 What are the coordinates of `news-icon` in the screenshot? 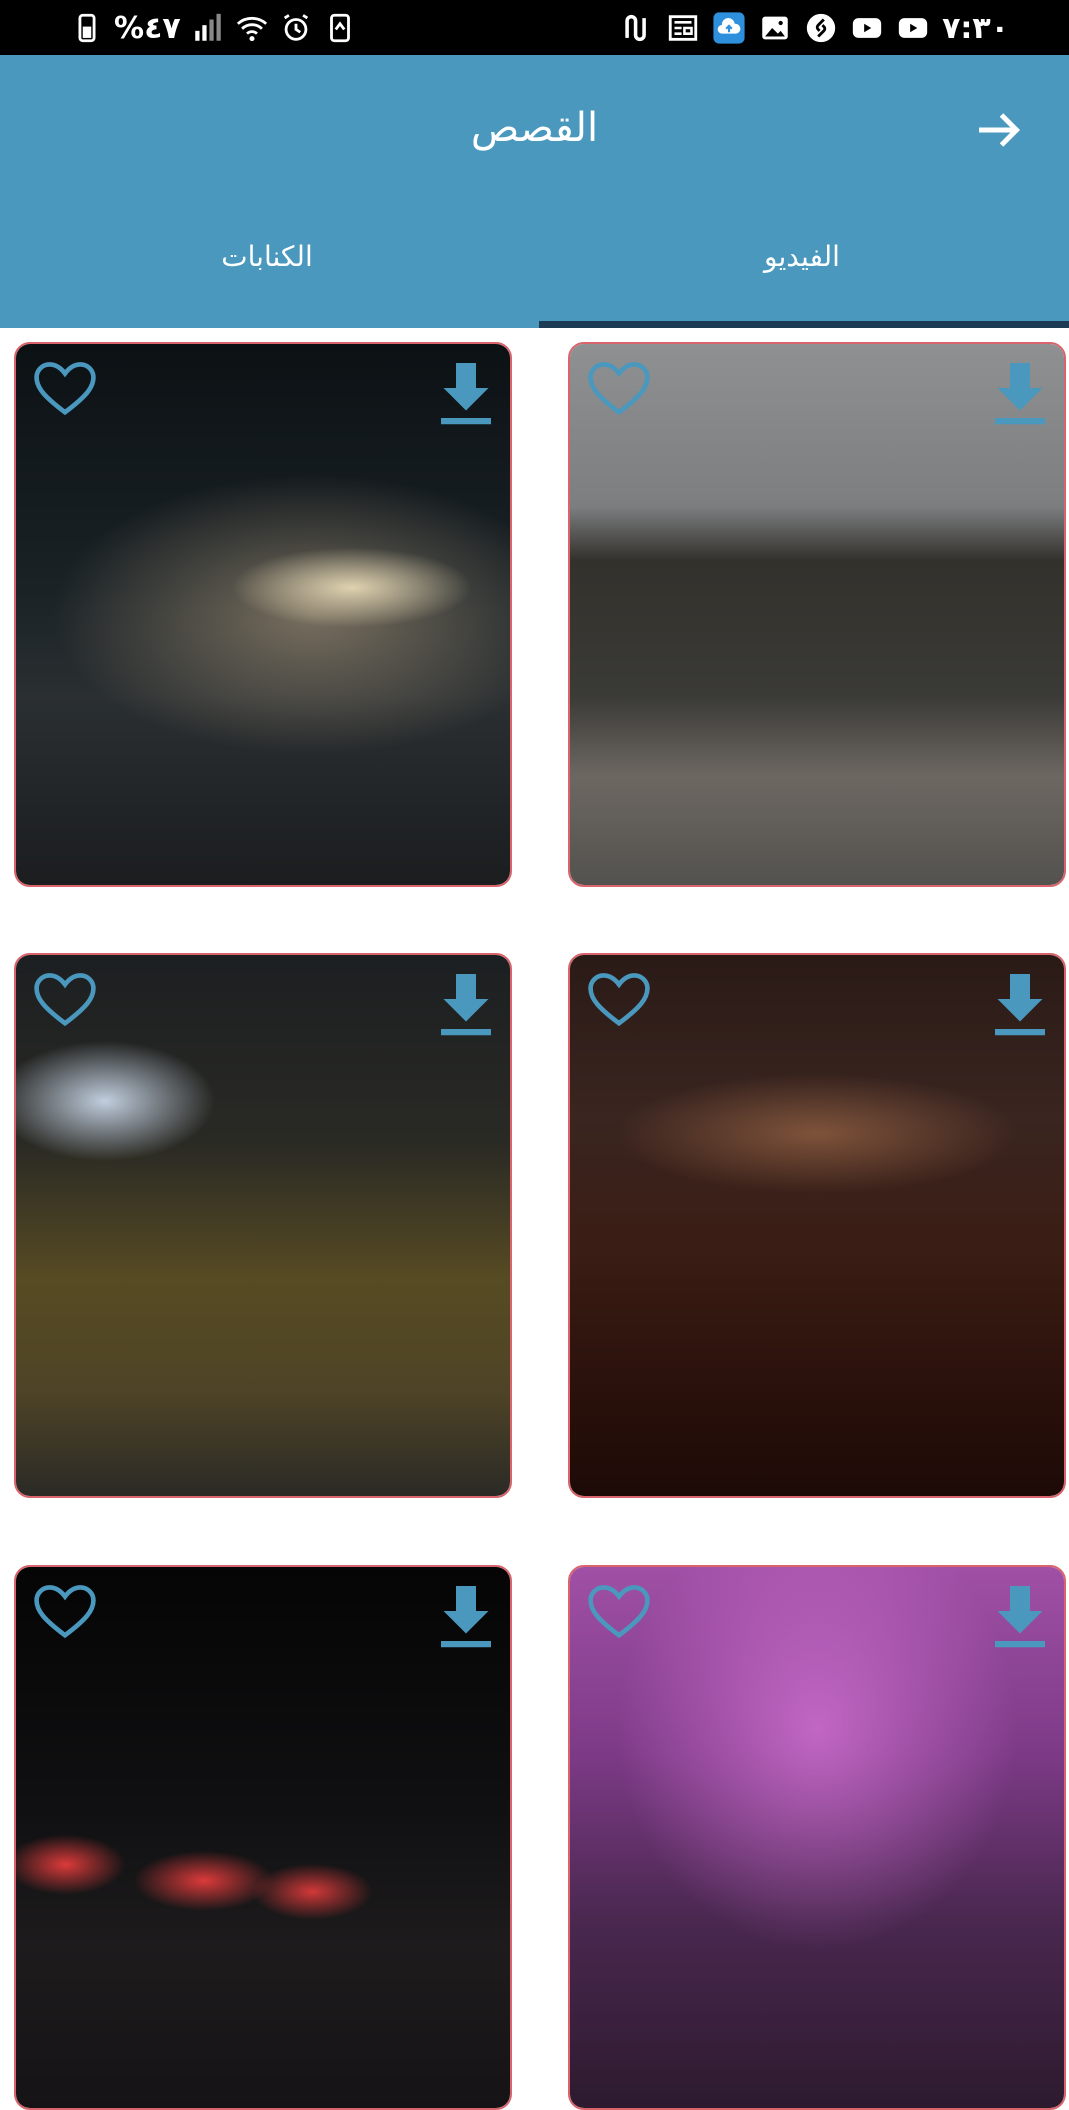 It's located at (683, 28).